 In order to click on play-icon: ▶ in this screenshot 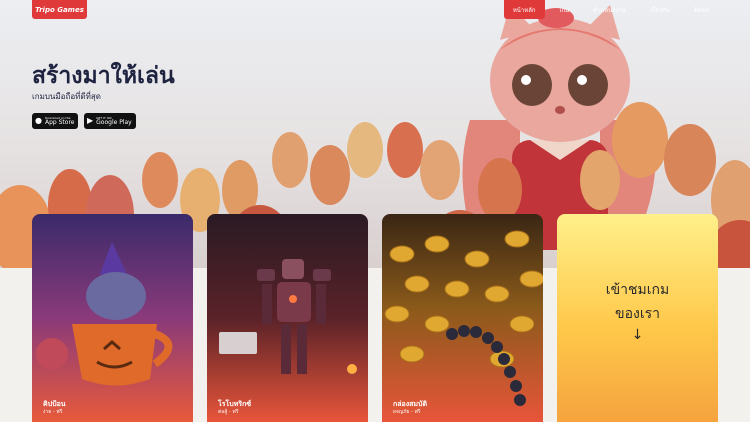, I will do `click(90, 120)`.